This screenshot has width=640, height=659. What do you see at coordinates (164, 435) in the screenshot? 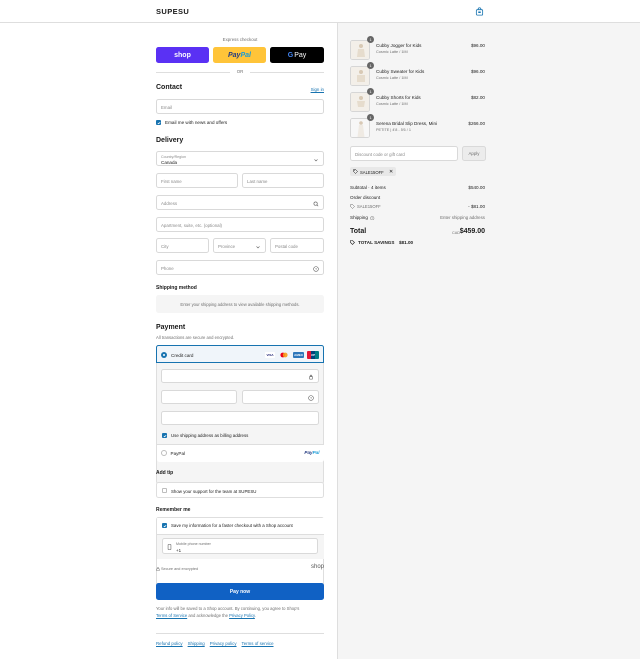
I see `billing-address-checkbox` at bounding box center [164, 435].